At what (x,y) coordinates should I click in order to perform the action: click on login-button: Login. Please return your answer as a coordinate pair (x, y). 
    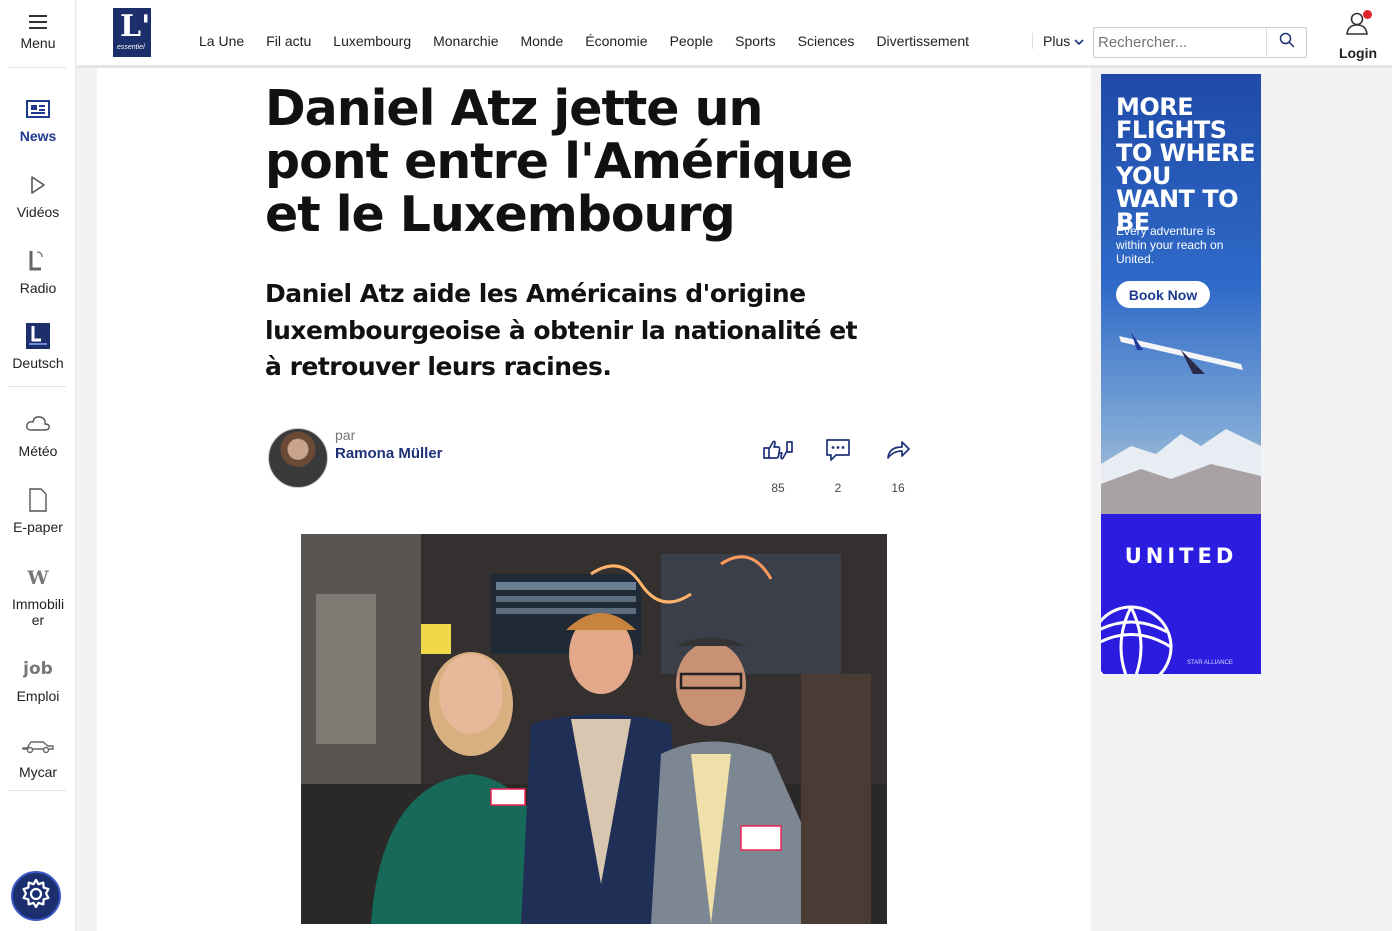
    Looking at the image, I should click on (1358, 35).